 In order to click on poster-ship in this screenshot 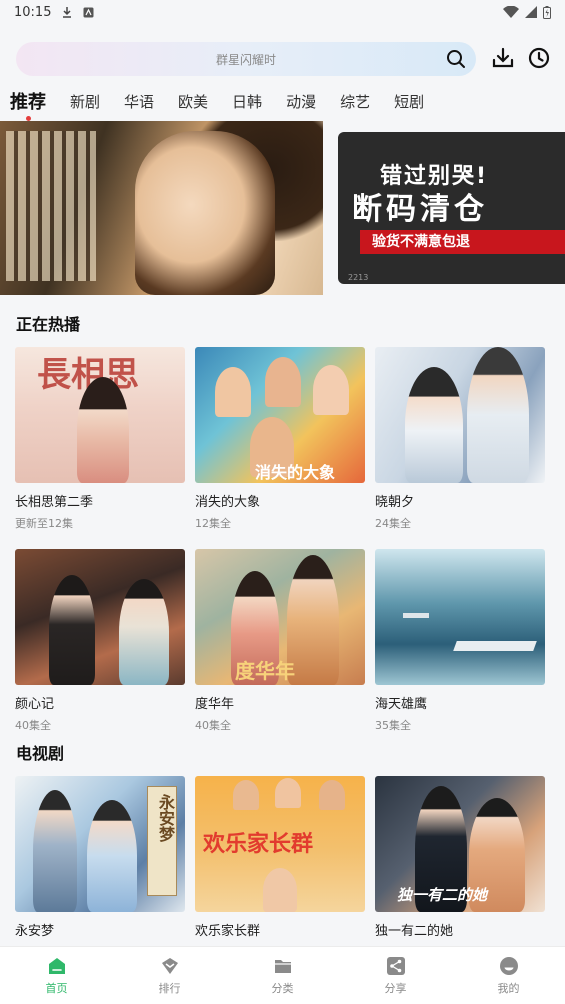, I will do `click(495, 646)`.